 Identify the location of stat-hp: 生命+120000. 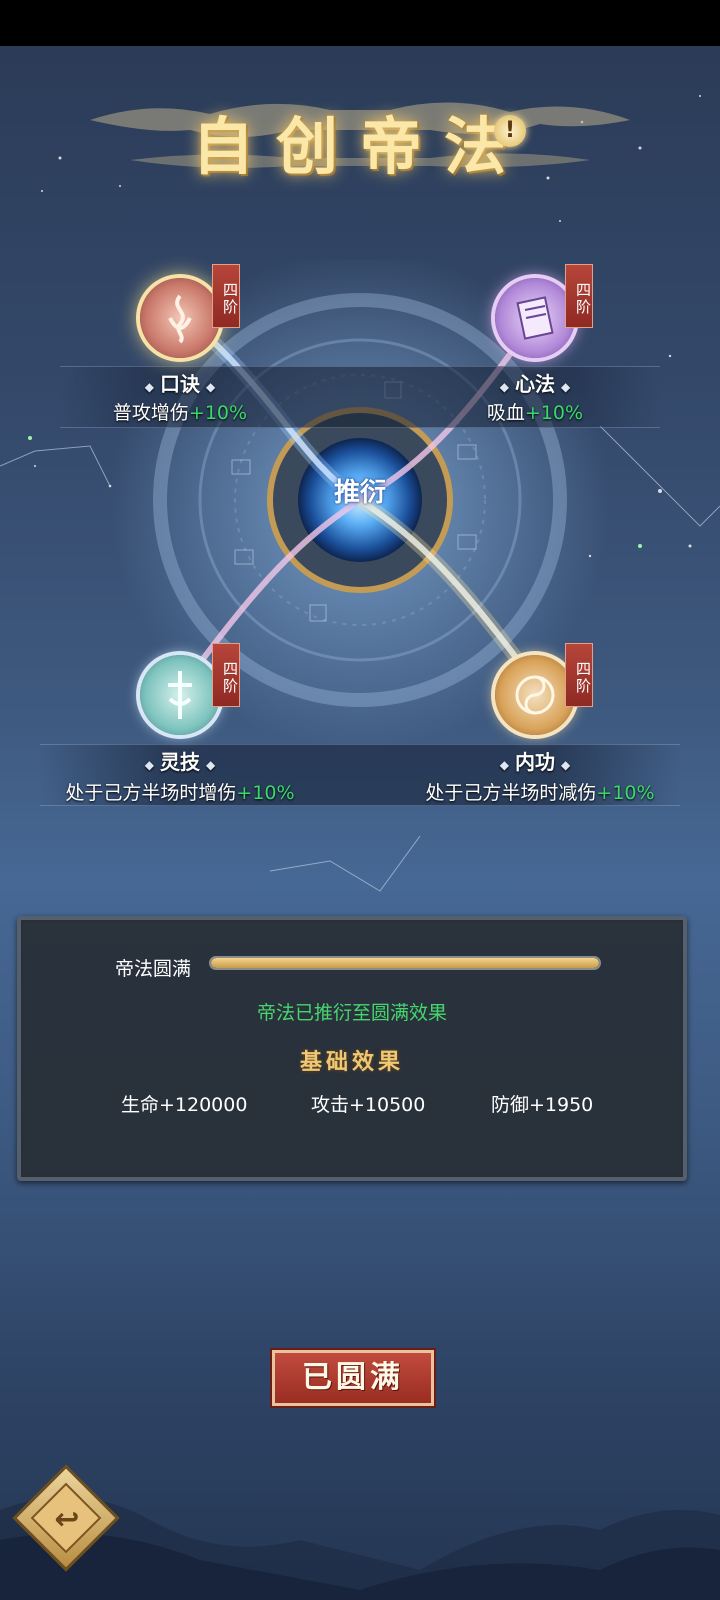
(184, 1105).